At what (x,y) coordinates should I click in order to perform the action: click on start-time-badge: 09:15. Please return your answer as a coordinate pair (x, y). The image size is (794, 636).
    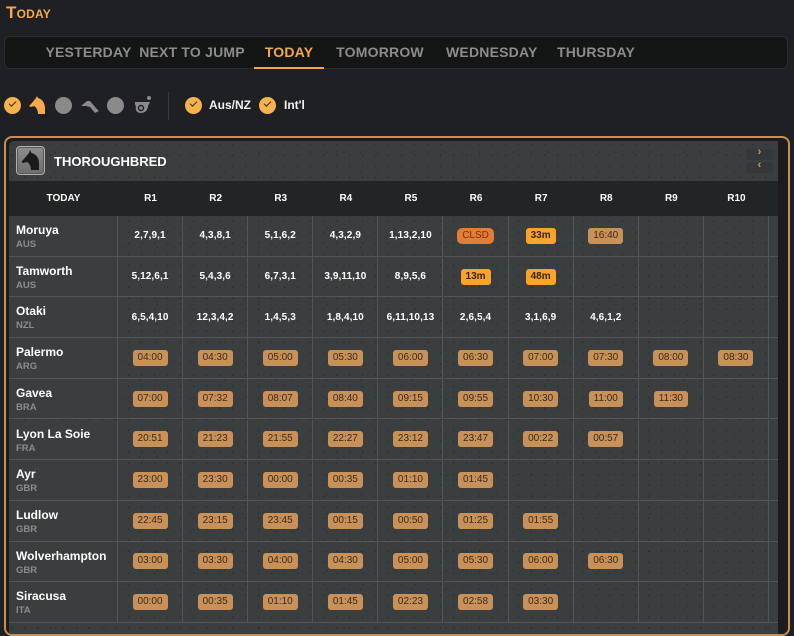
    Looking at the image, I should click on (410, 398).